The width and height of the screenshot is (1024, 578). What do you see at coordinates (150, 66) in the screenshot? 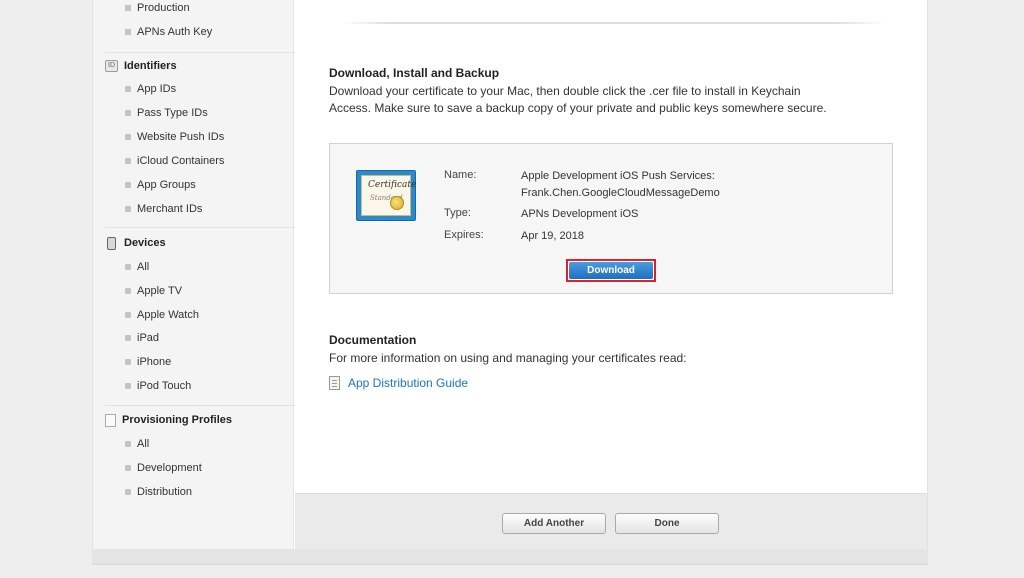
I see `section-title: Identifiers` at bounding box center [150, 66].